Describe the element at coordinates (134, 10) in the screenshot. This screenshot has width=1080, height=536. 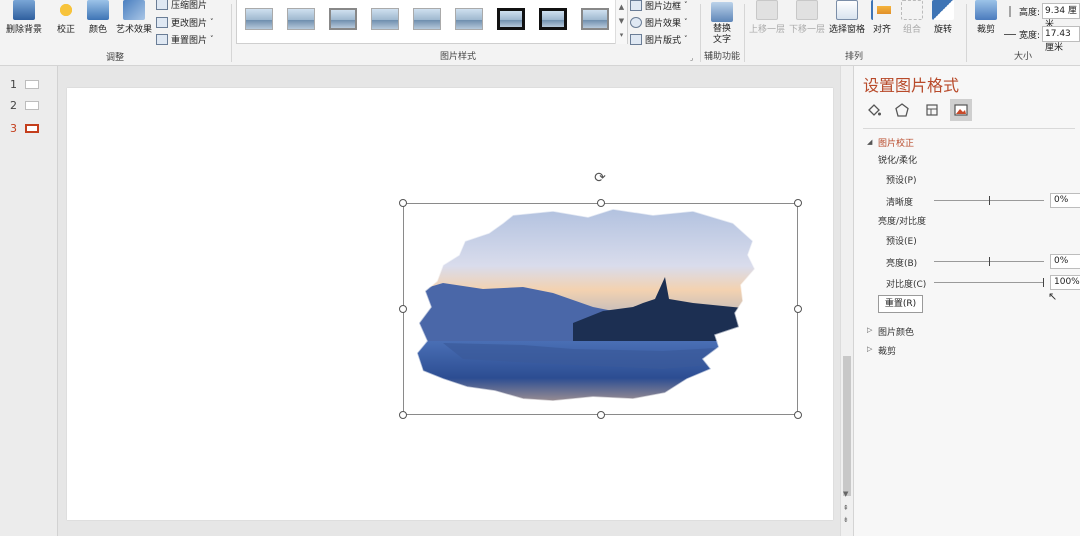
I see `artistic-effects-icon` at that location.